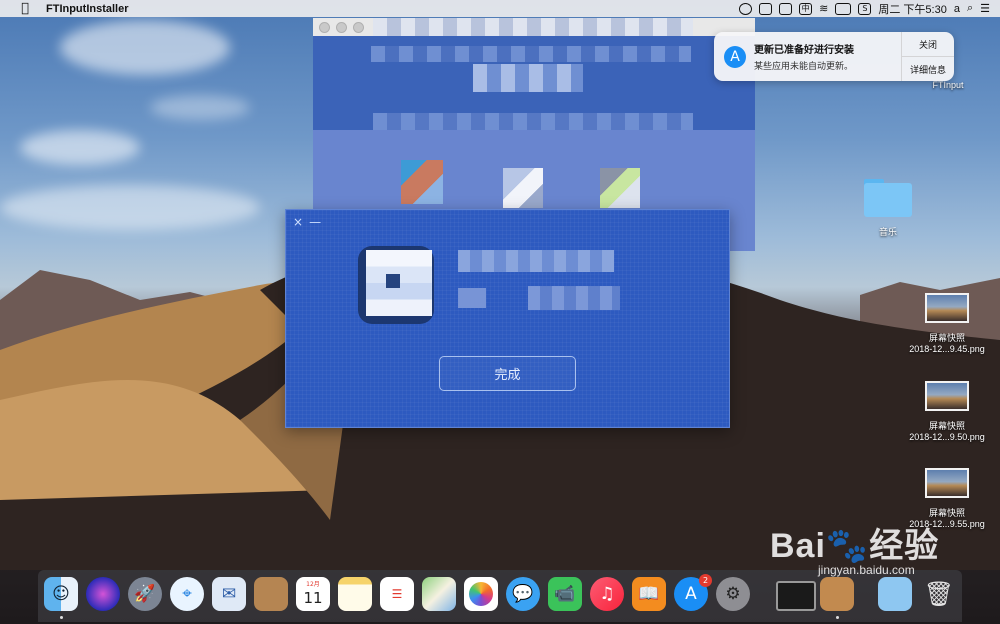 The image size is (1000, 624). I want to click on photos-icon, so click(481, 594).